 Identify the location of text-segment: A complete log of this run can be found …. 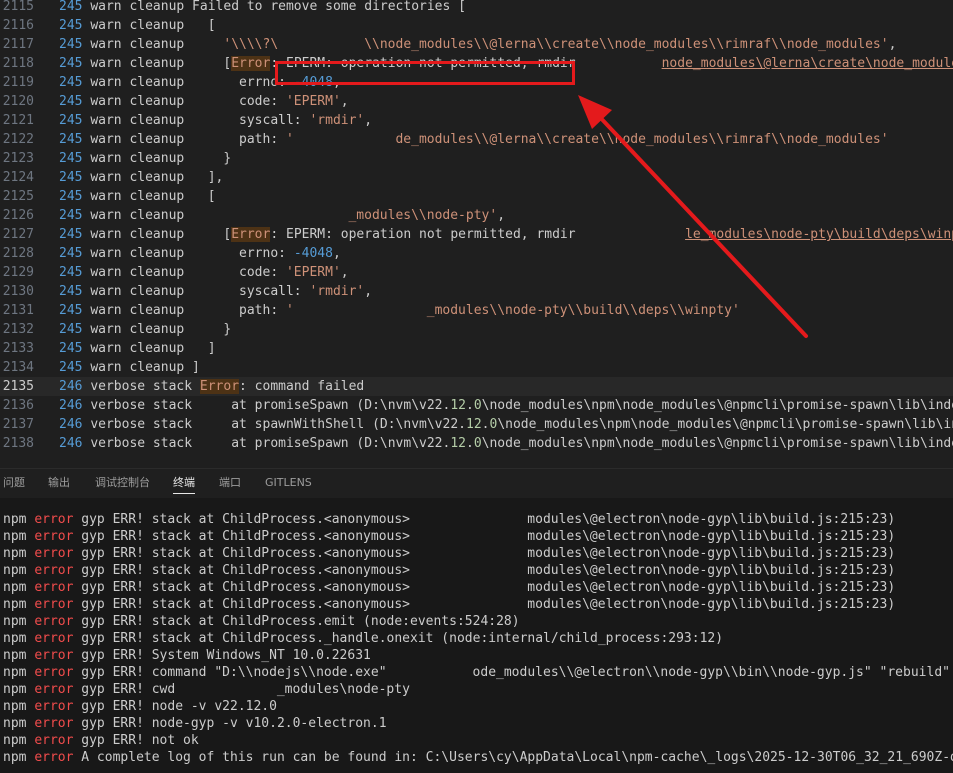
(513, 757).